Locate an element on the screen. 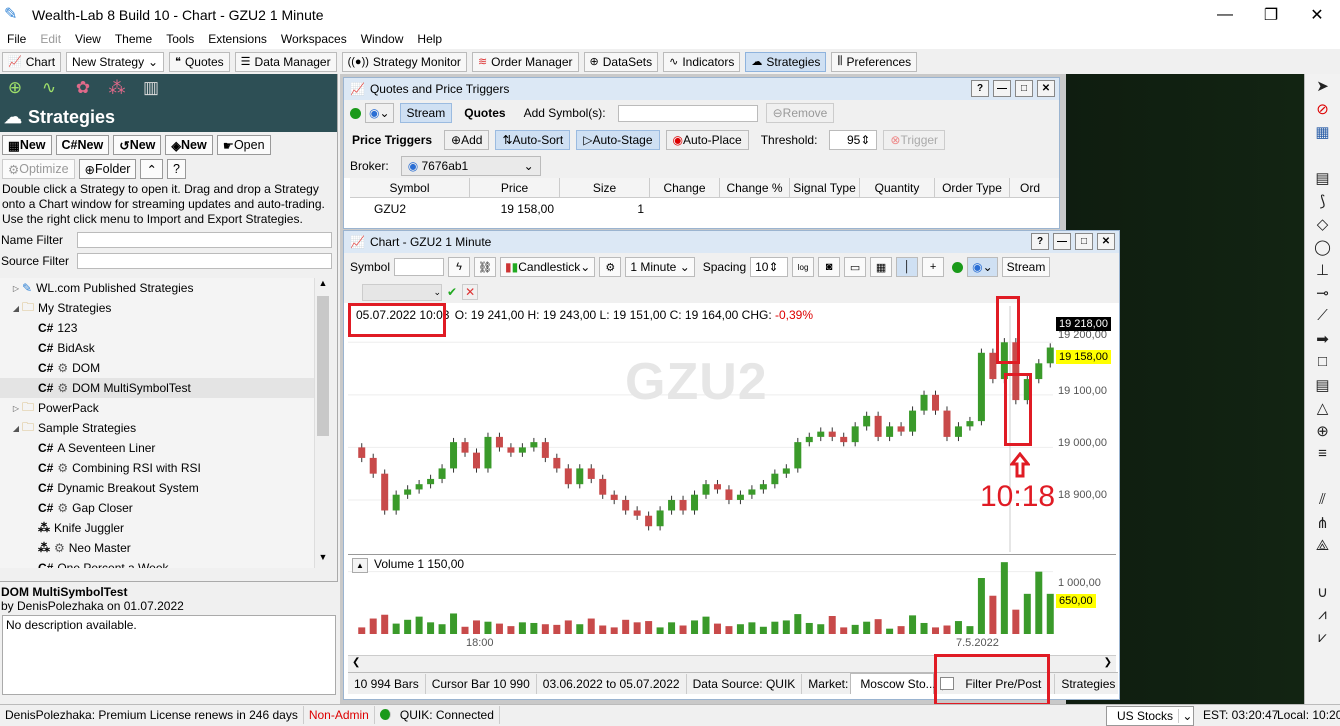  bars-icon: ≡ is located at coordinates (1322, 453).